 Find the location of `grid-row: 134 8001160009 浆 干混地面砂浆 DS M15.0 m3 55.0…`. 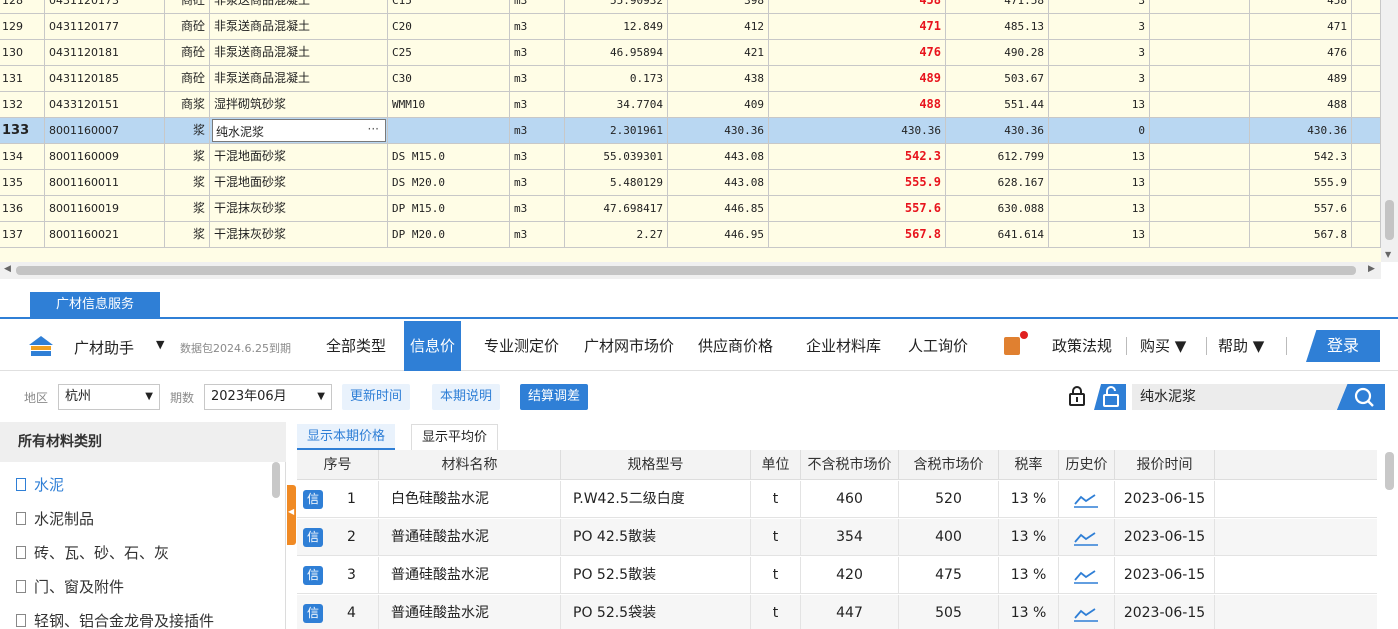

grid-row: 134 8001160009 浆 干混地面砂浆 DS M15.0 m3 55.0… is located at coordinates (690, 157).